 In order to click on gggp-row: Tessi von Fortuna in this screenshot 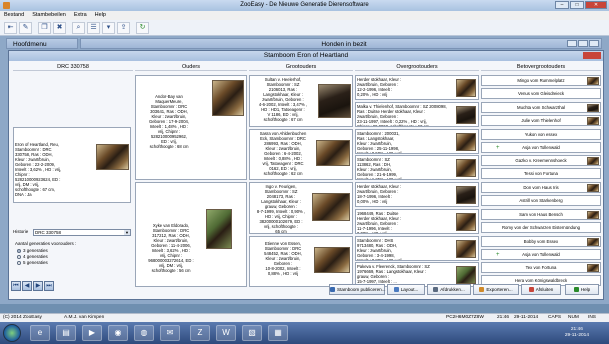, I will do `click(541, 173)`.